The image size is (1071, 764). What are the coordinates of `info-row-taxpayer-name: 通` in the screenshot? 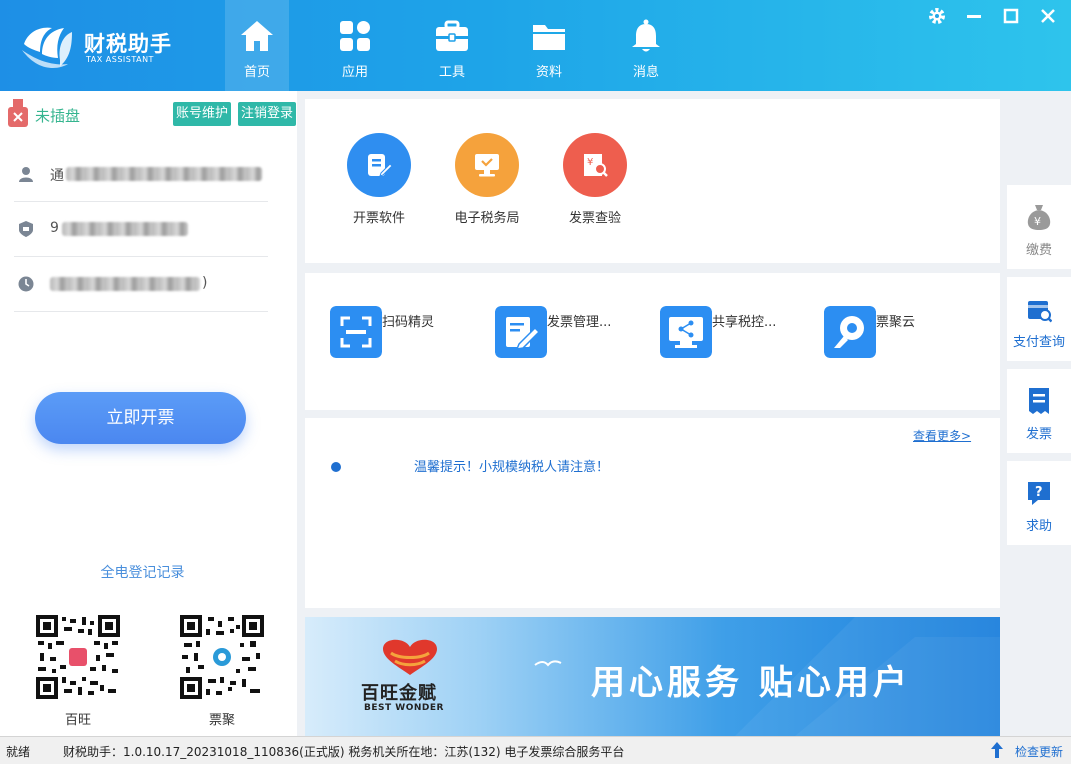 It's located at (141, 174).